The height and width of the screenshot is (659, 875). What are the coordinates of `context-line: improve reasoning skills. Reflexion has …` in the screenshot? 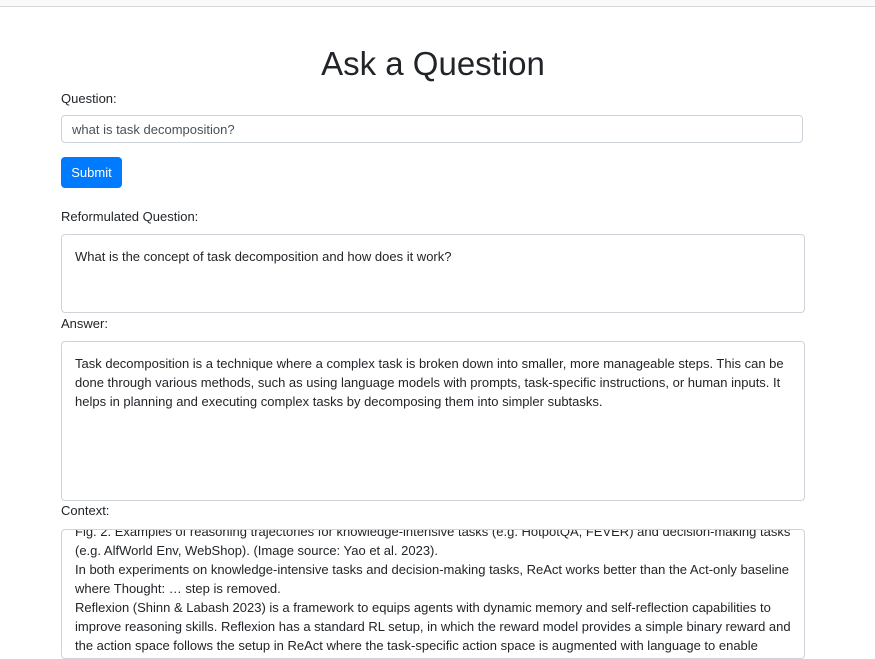 It's located at (433, 626).